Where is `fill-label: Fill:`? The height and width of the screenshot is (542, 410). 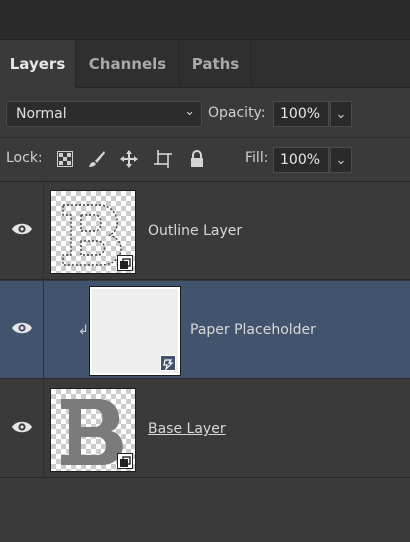 fill-label: Fill: is located at coordinates (257, 158).